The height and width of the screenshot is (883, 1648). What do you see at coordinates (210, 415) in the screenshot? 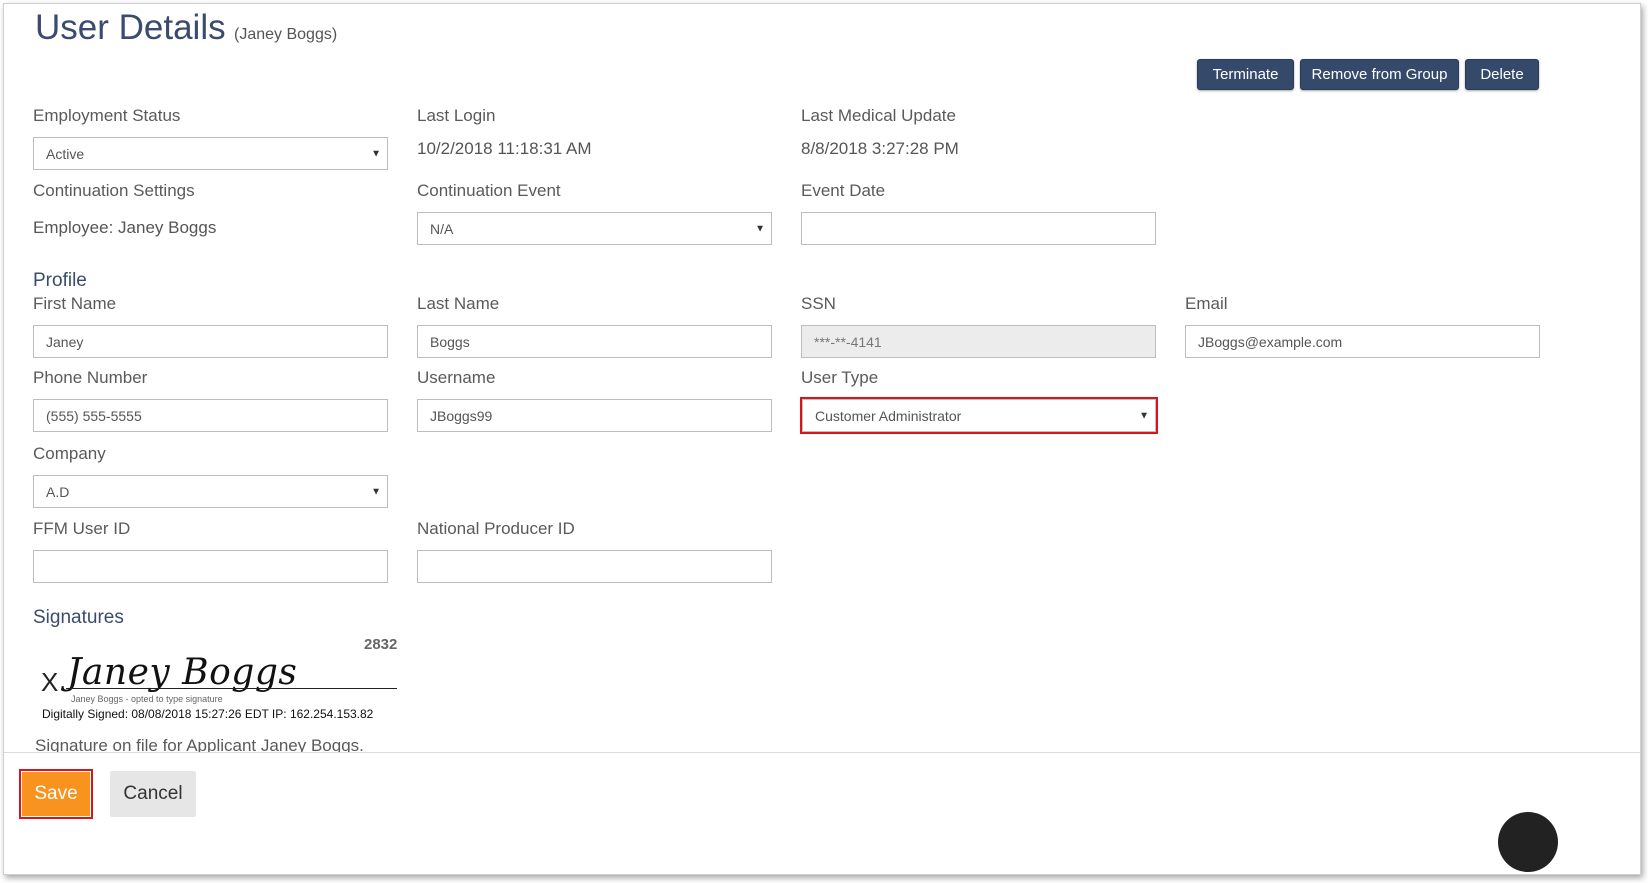
I see `phone-number-input: (555) 555-5555` at bounding box center [210, 415].